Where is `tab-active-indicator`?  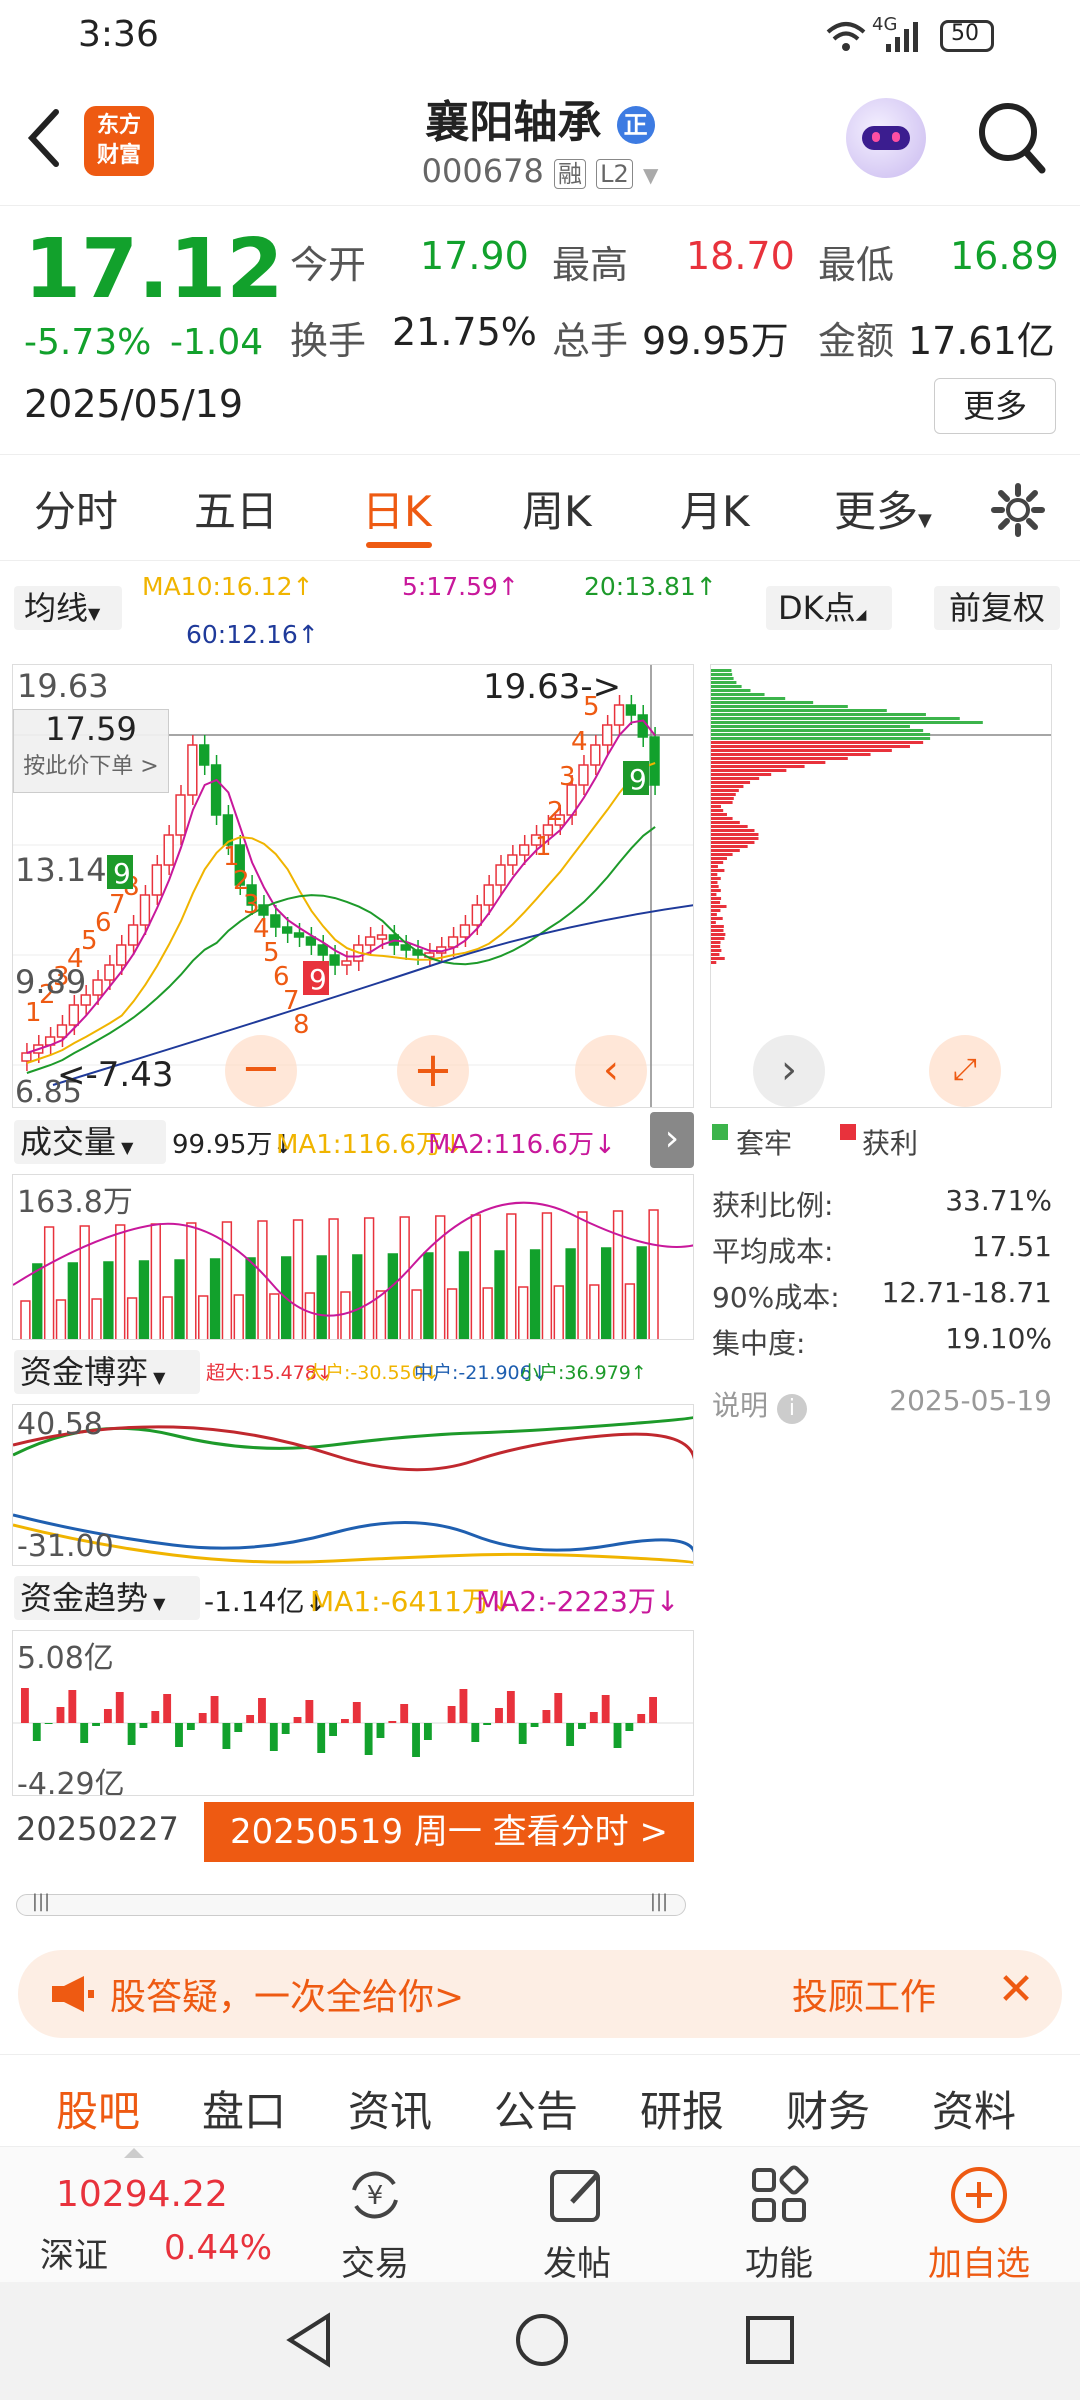
tab-active-indicator is located at coordinates (399, 545).